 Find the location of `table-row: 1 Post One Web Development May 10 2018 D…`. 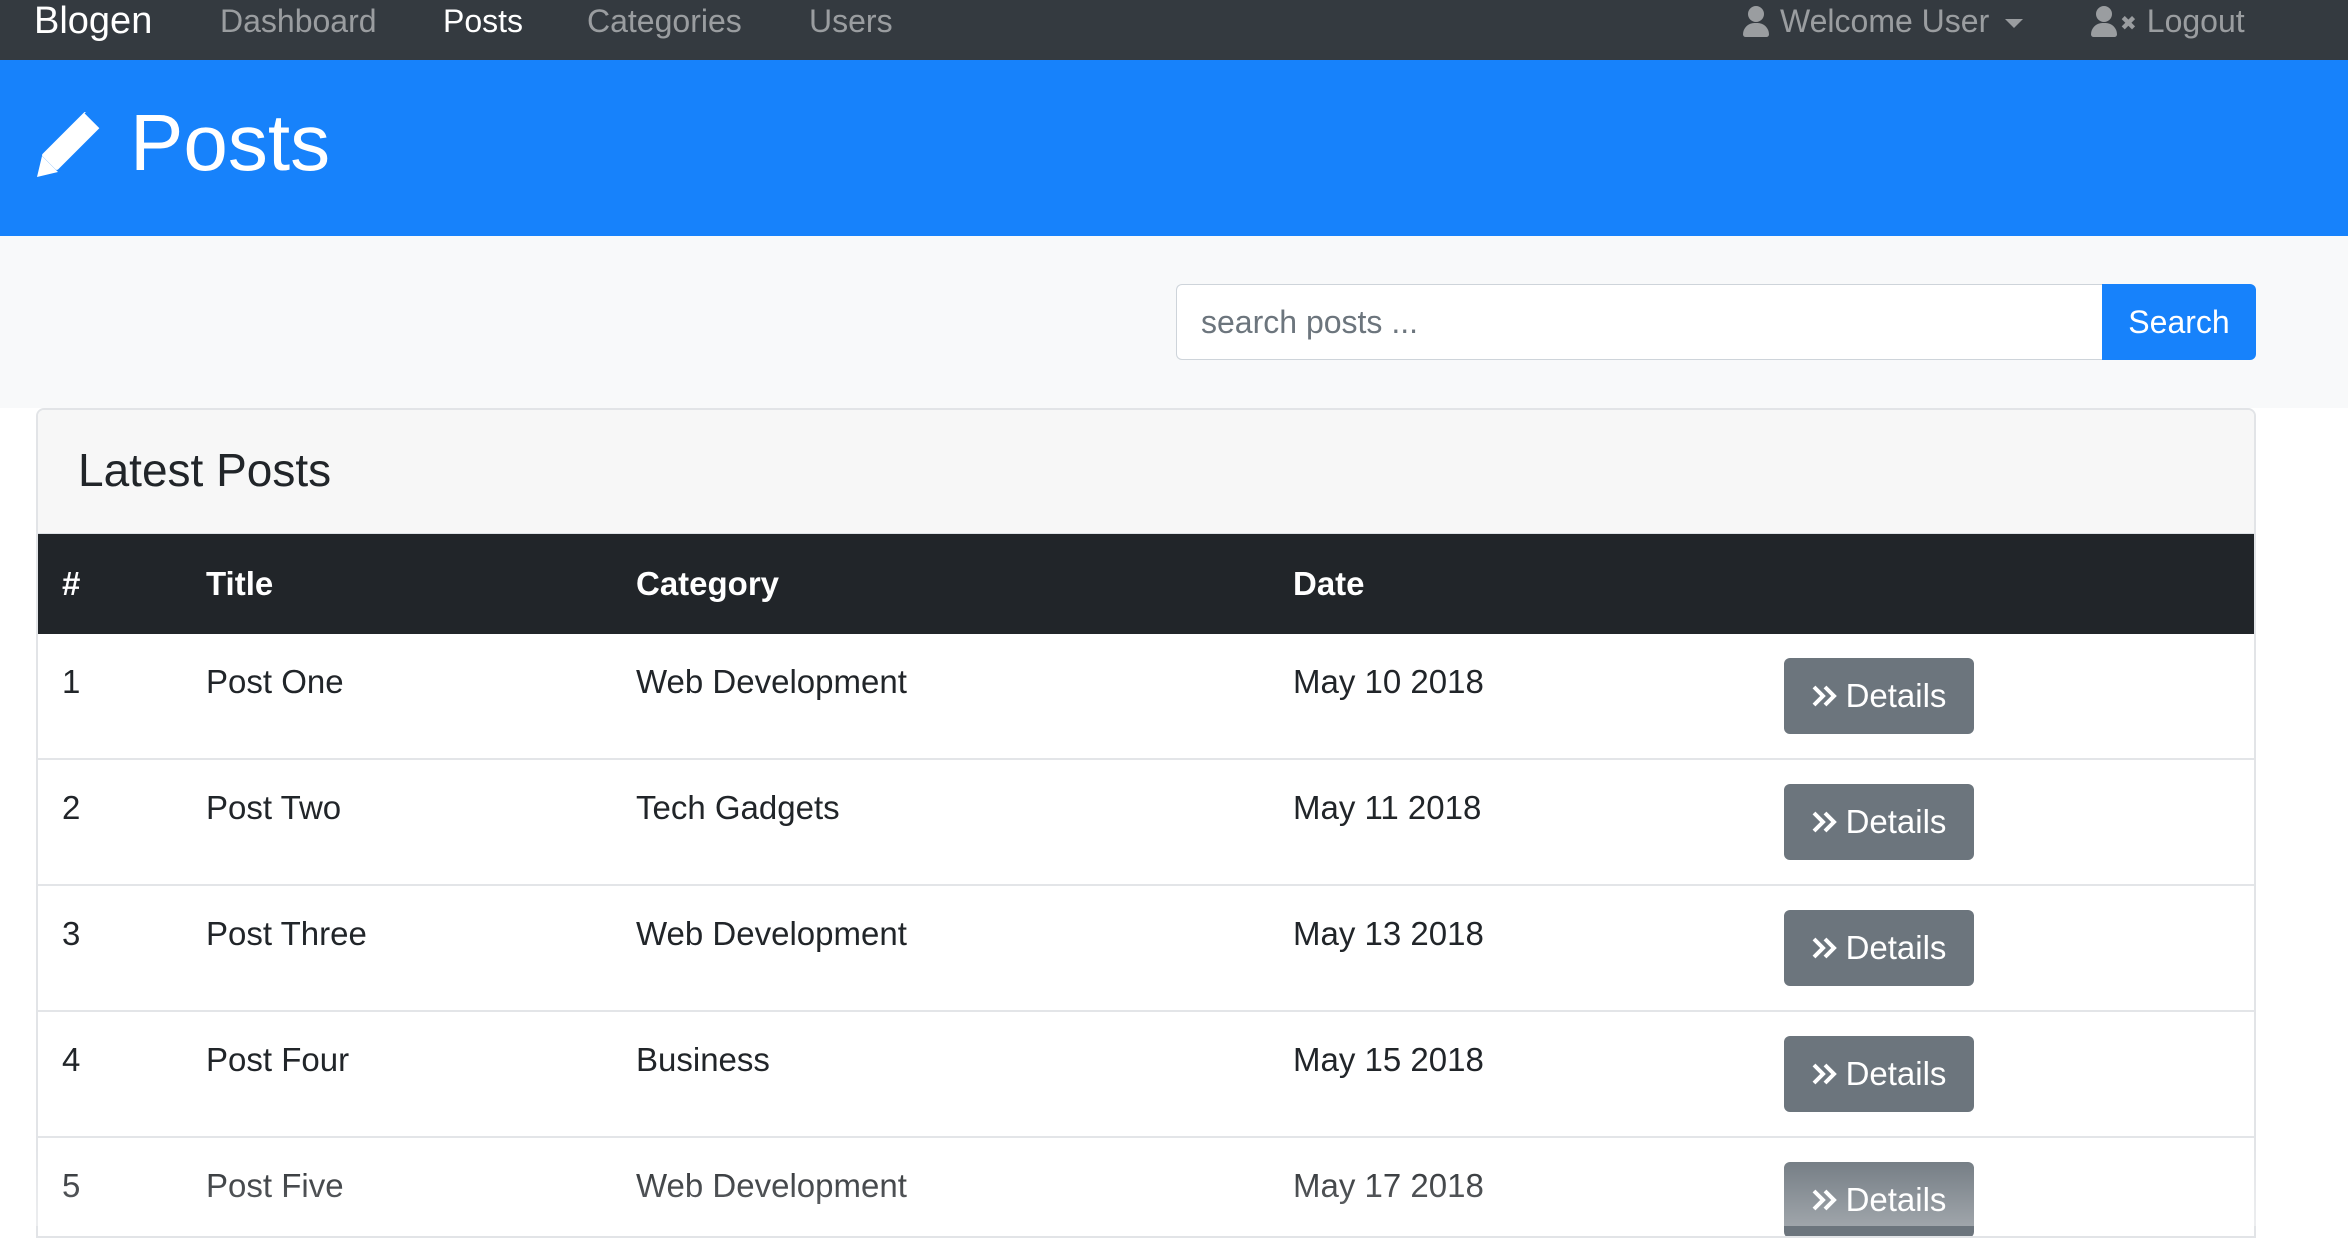

table-row: 1 Post One Web Development May 10 2018 D… is located at coordinates (1146, 697).